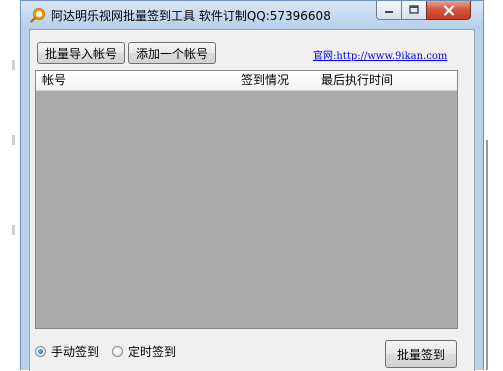 This screenshot has height=371, width=503. What do you see at coordinates (40, 351) in the screenshot?
I see `radio-checked-icon` at bounding box center [40, 351].